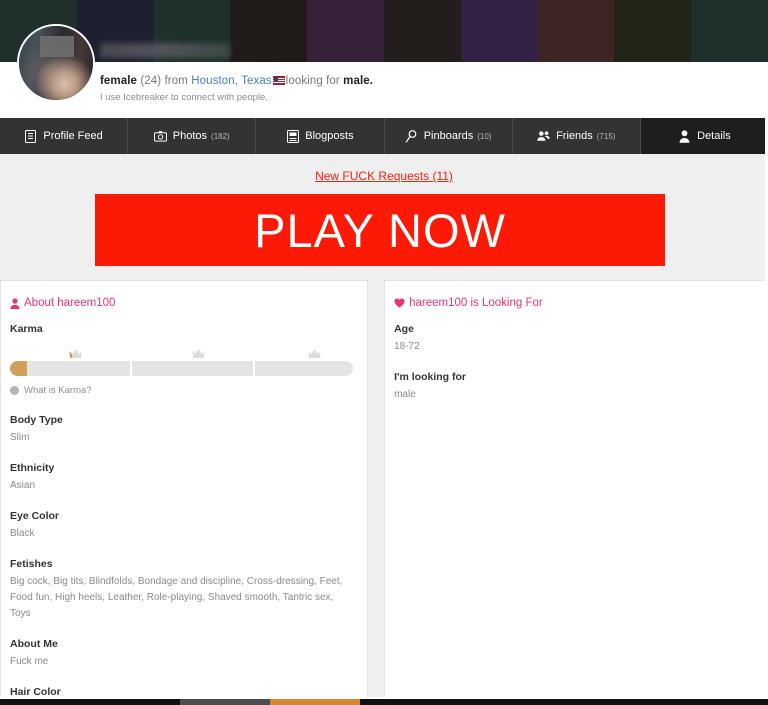 The image size is (768, 705). I want to click on profile-field: Ethnicity Asian, so click(181, 478).